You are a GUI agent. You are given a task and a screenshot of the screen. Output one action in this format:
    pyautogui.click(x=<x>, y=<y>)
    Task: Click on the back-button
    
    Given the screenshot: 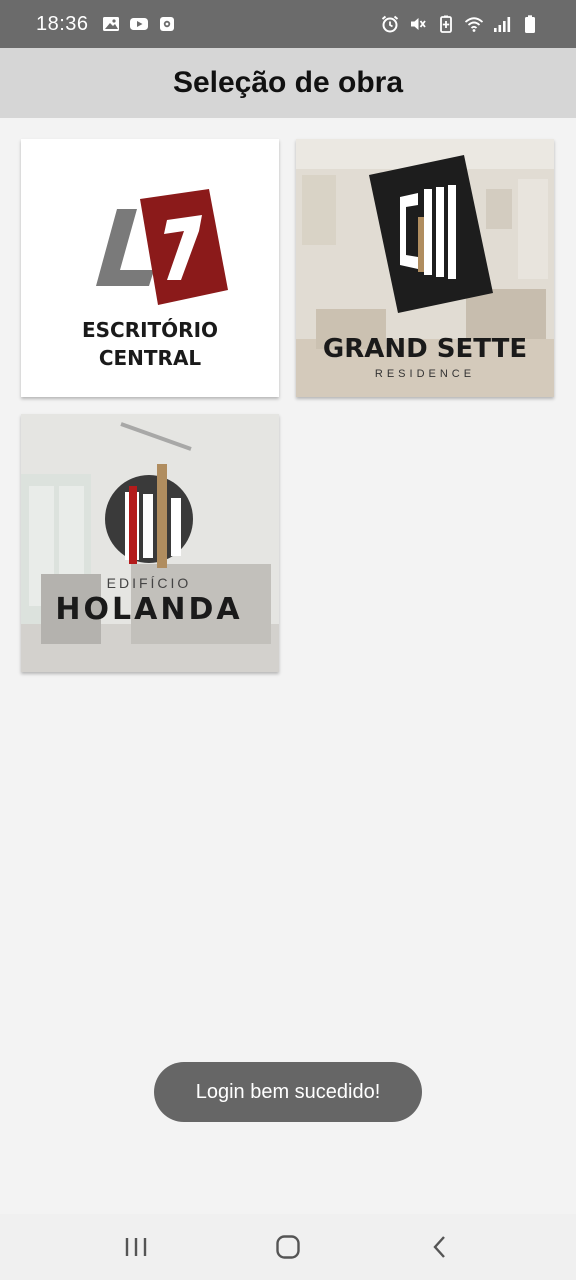 What is the action you would take?
    pyautogui.click(x=440, y=1247)
    